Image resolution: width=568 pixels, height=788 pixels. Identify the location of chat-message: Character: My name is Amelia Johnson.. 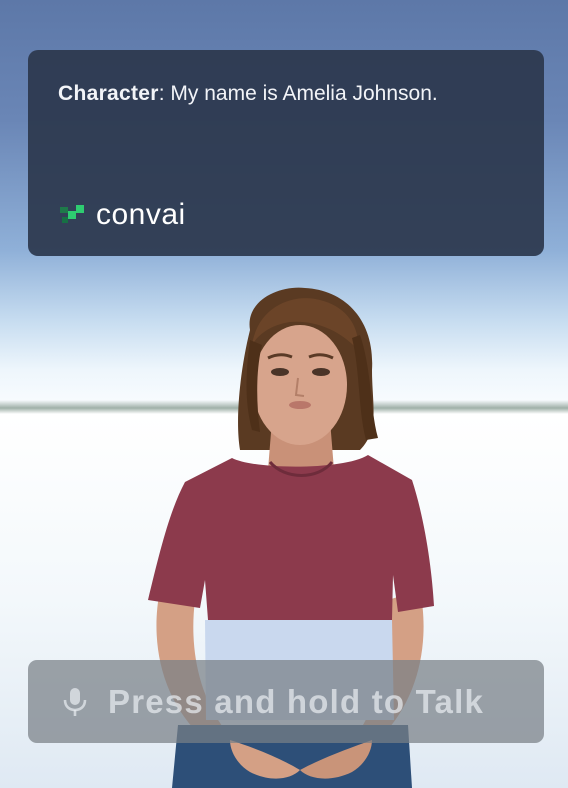
(248, 94).